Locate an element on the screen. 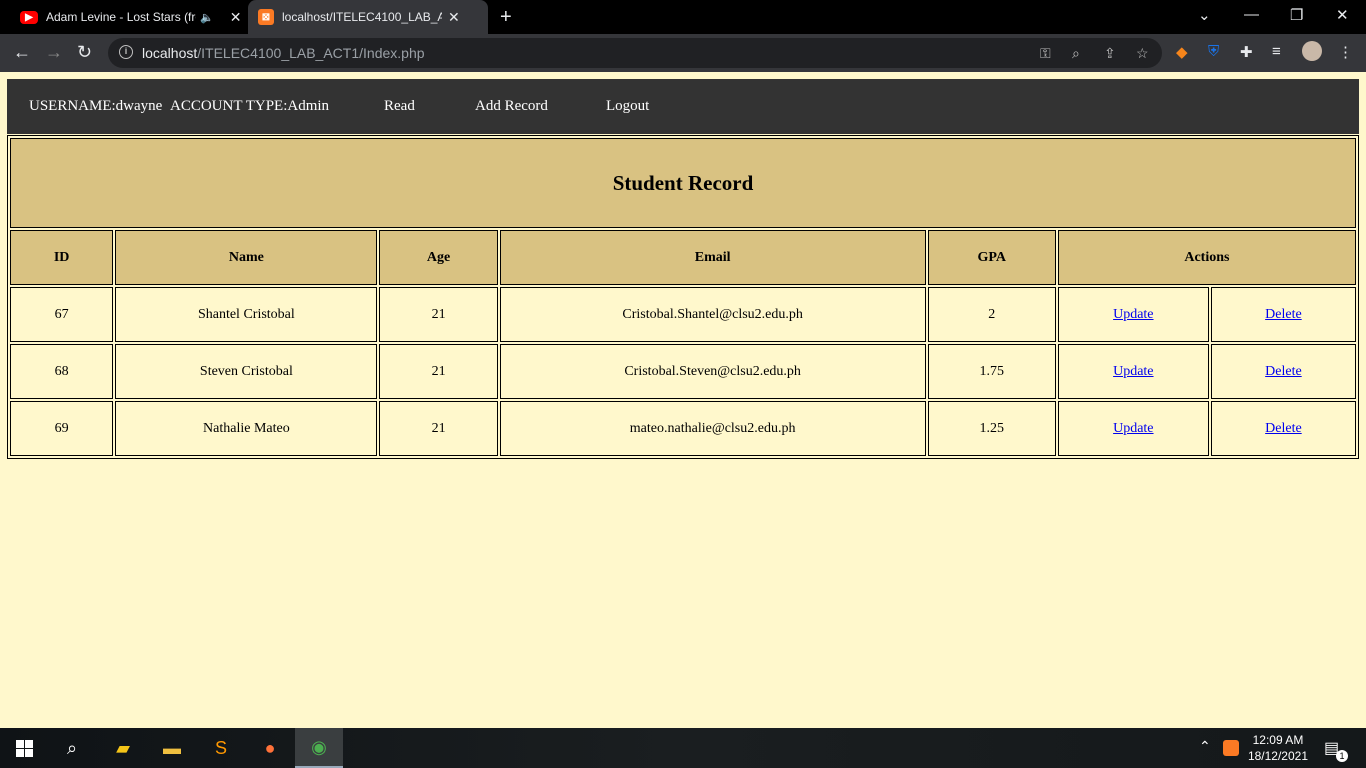 The width and height of the screenshot is (1366, 768). cell-name: Steven Cristobal is located at coordinates (246, 371).